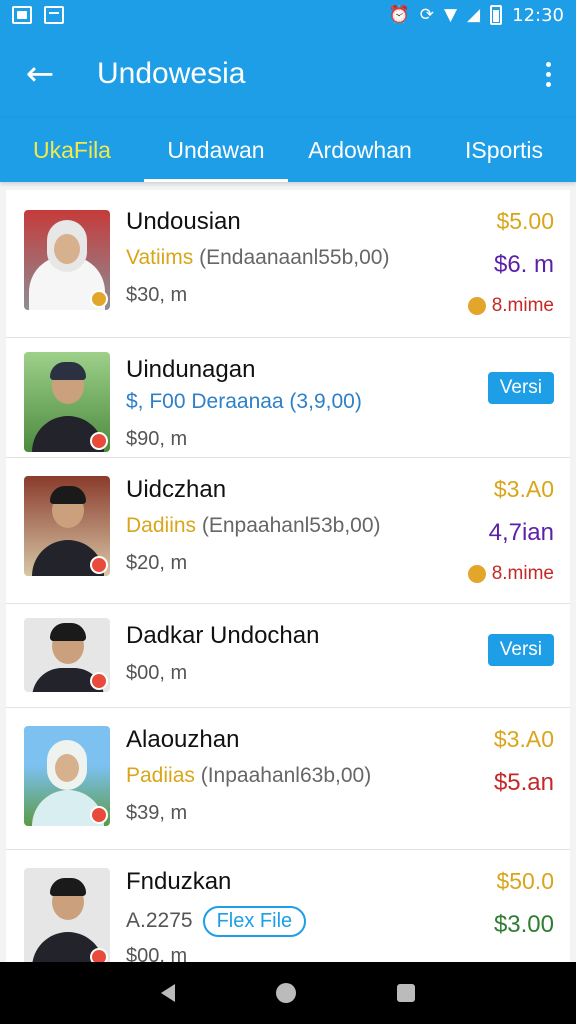 The height and width of the screenshot is (1024, 576). What do you see at coordinates (521, 532) in the screenshot?
I see `item-secondary-price: 4,7ian` at bounding box center [521, 532].